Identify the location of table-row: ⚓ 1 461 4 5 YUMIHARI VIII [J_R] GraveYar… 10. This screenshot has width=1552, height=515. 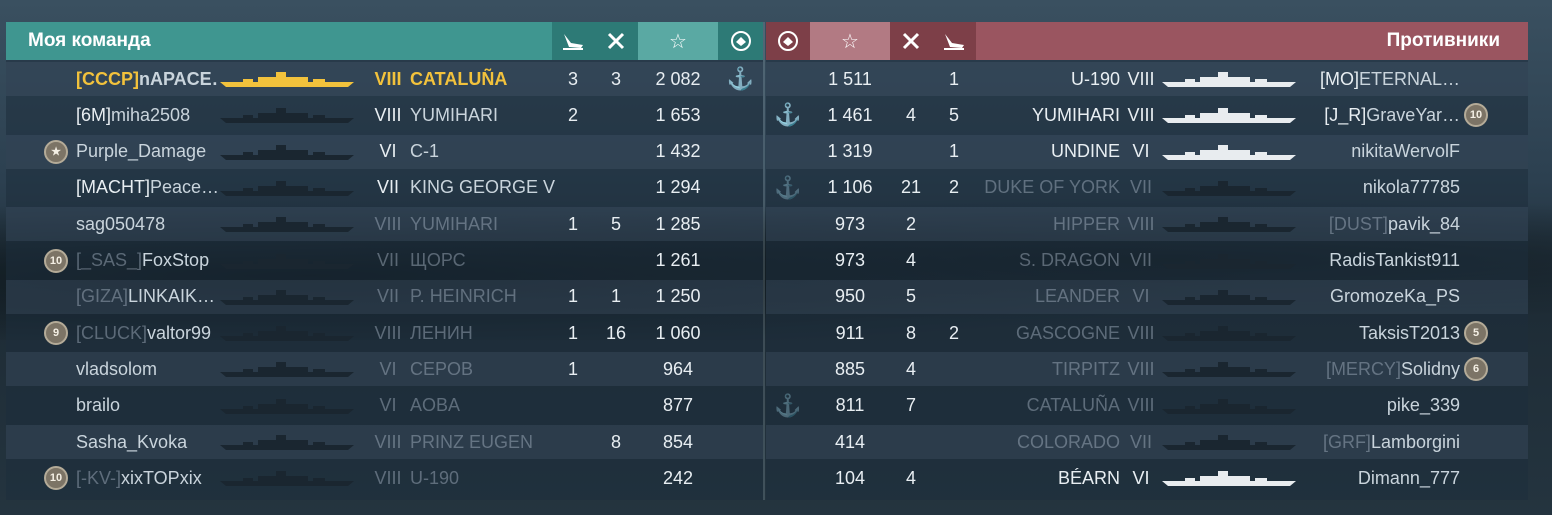
(1147, 115).